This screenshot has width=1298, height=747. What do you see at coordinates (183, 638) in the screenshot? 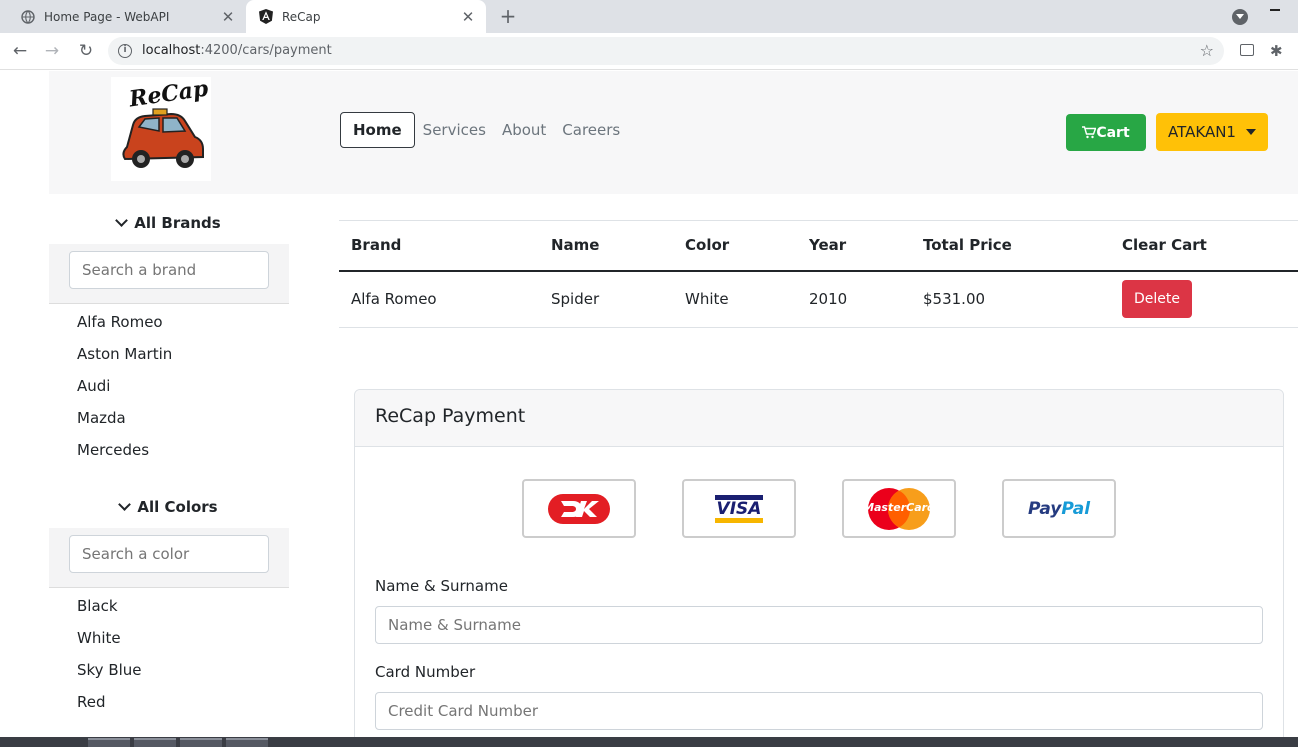
I see `color-item: White` at bounding box center [183, 638].